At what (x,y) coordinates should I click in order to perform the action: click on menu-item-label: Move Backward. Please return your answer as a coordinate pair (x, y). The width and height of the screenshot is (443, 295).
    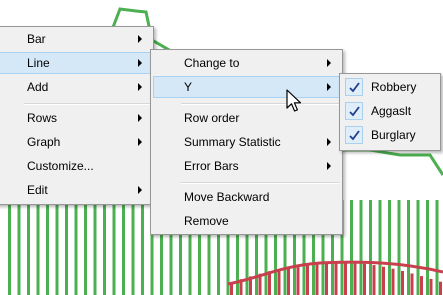
    Looking at the image, I should click on (227, 197).